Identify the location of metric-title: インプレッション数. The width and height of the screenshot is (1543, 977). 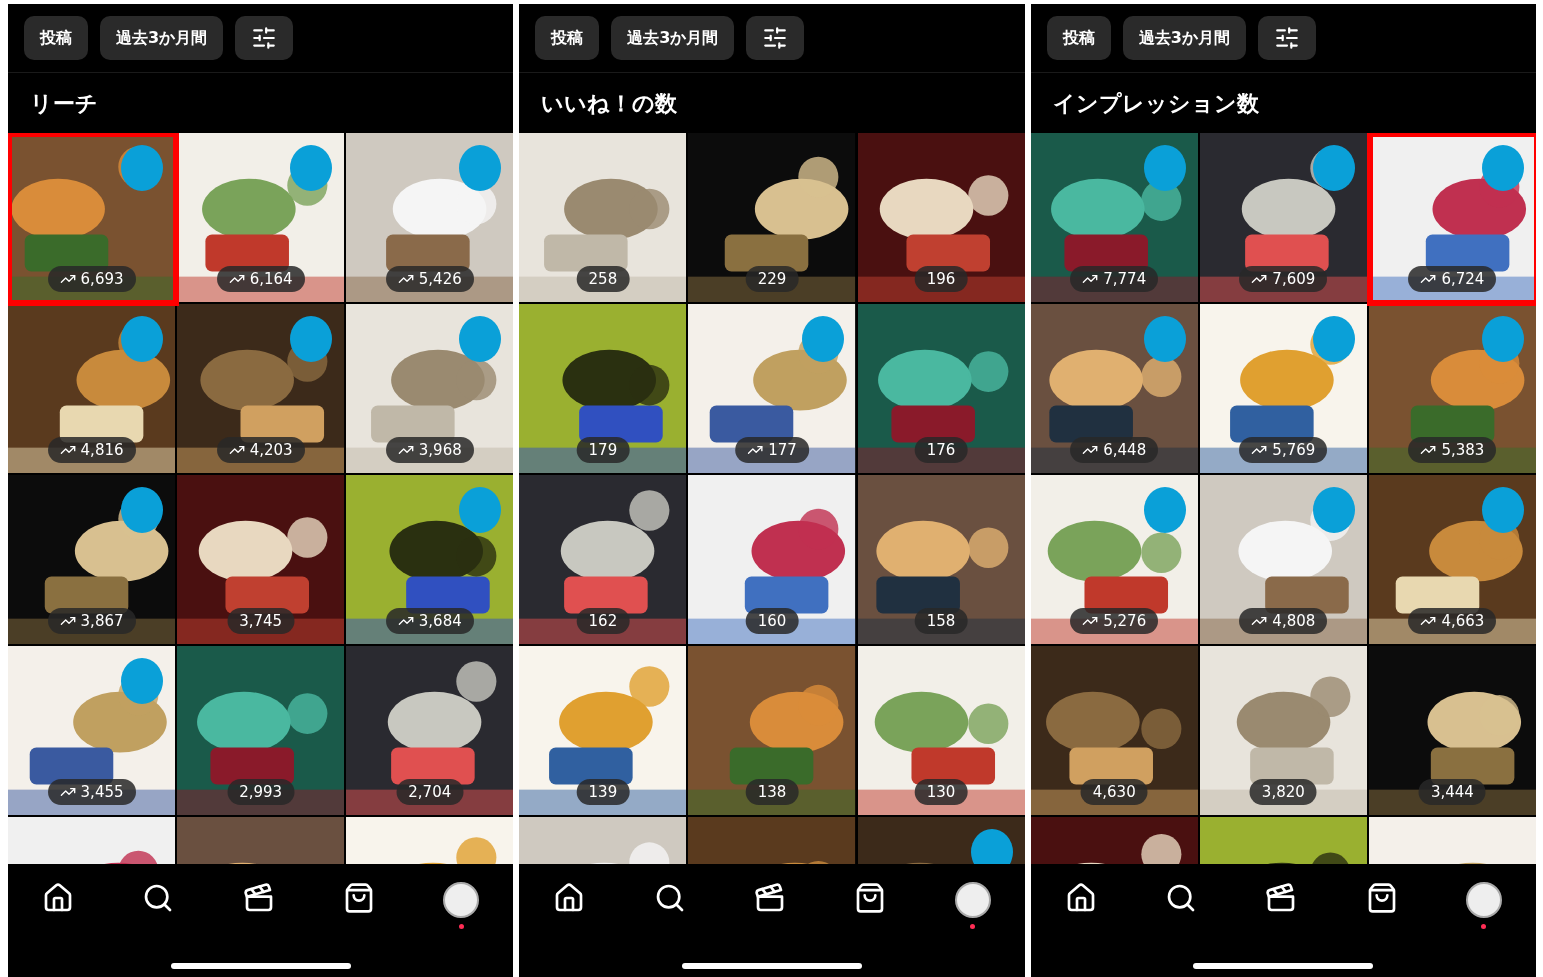
(1155, 104).